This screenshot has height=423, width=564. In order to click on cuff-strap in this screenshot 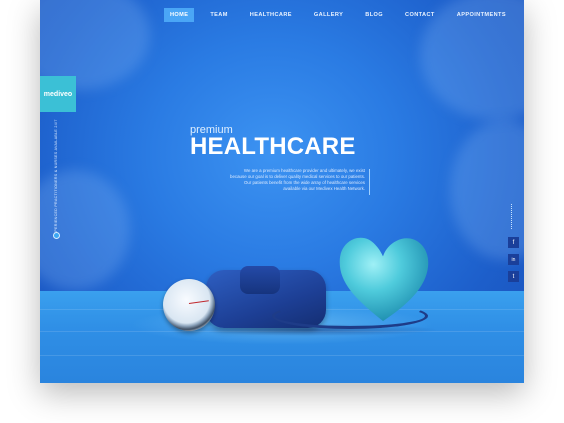, I will do `click(260, 280)`.